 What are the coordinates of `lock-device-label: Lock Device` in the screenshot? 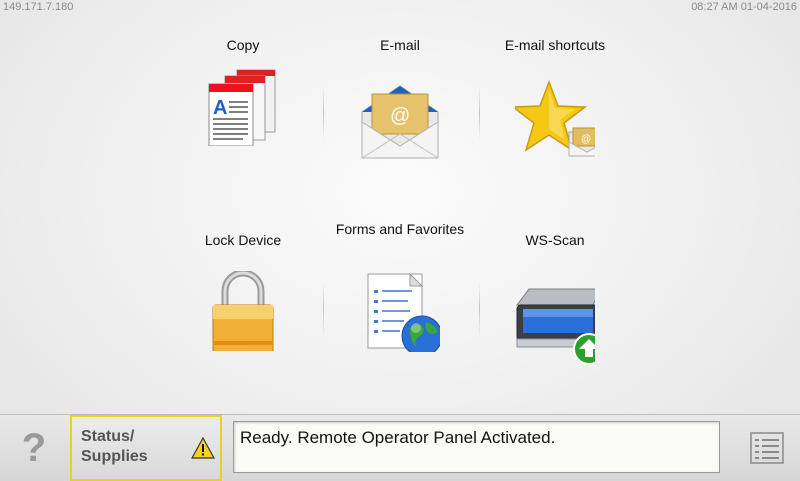 It's located at (243, 240).